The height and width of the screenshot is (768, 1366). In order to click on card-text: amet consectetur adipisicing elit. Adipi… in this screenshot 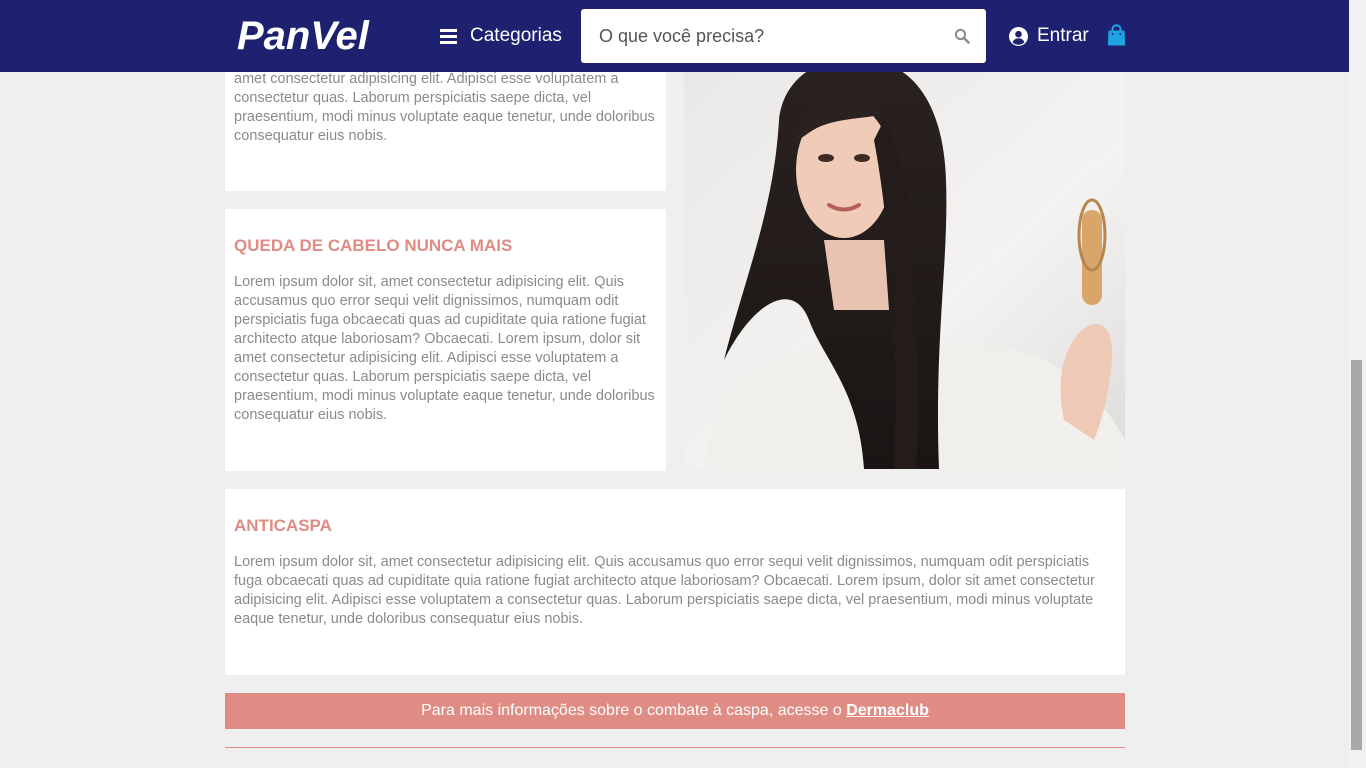, I will do `click(444, 107)`.